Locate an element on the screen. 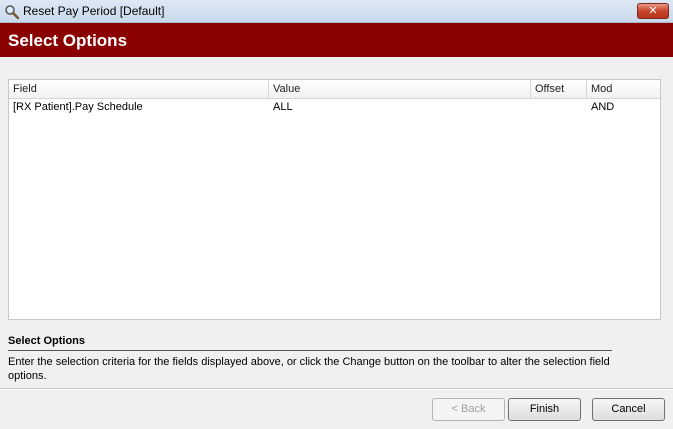 The width and height of the screenshot is (673, 429). close-button: ✕ is located at coordinates (653, 11).